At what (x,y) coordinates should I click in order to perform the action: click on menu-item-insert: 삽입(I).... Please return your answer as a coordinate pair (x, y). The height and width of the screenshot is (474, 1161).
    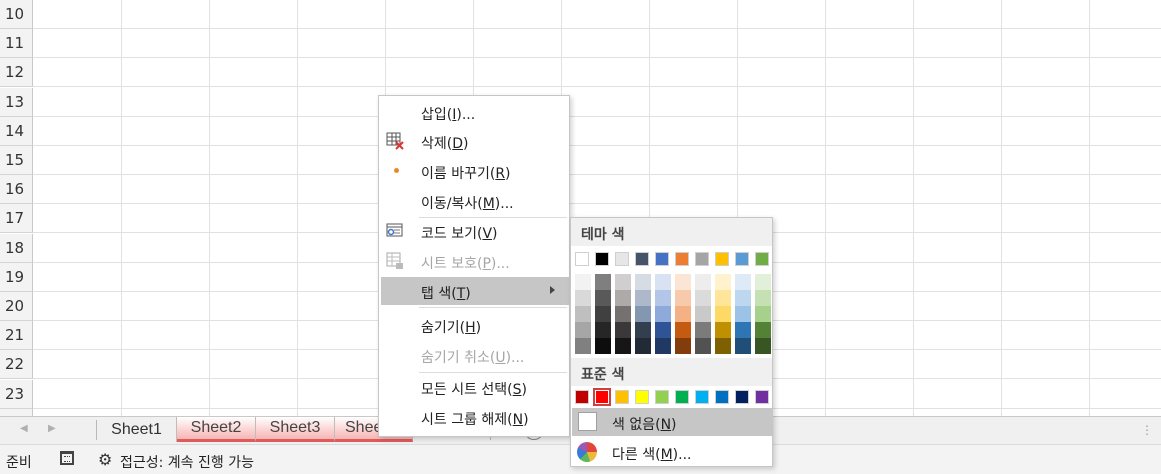
    Looking at the image, I should click on (475, 112).